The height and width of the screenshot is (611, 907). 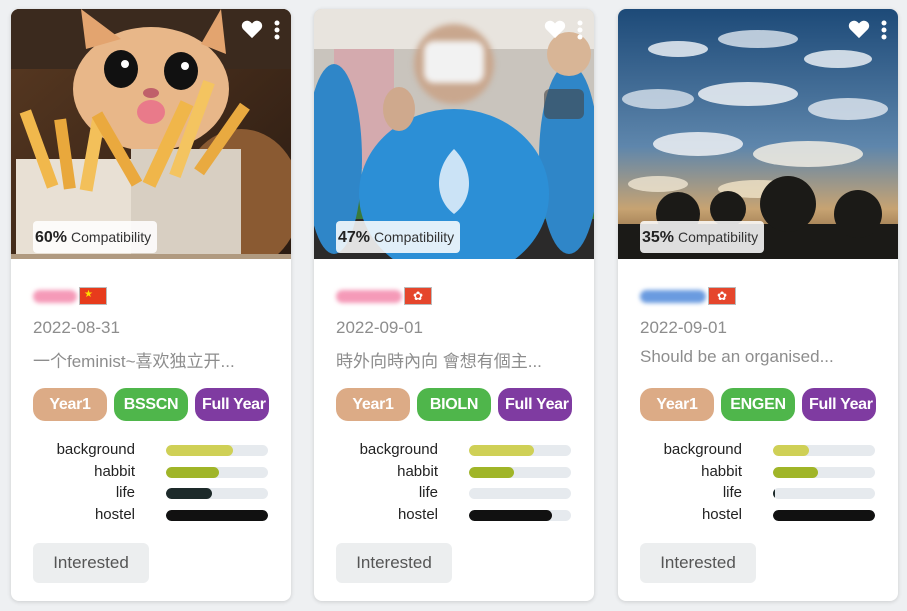 I want to click on compatibility-badge: 35% Compatibility, so click(x=702, y=237).